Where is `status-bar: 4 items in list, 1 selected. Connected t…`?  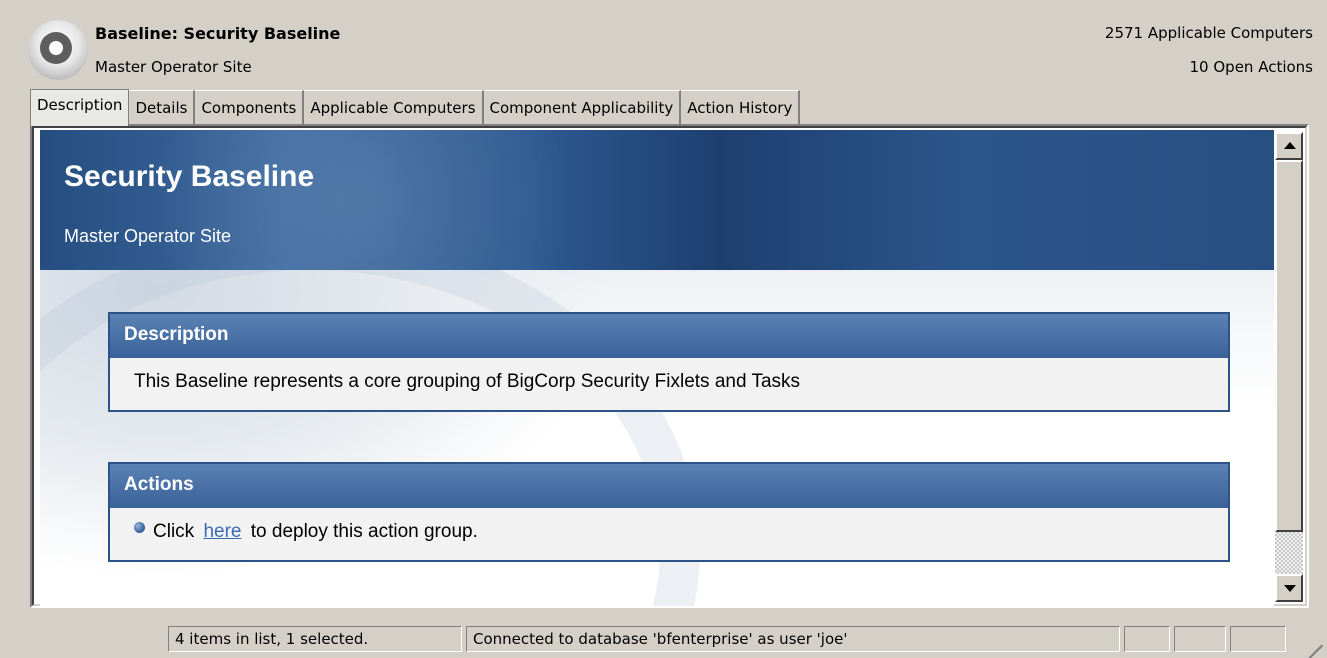
status-bar: 4 items in list, 1 selected. Connected t… is located at coordinates (663, 640).